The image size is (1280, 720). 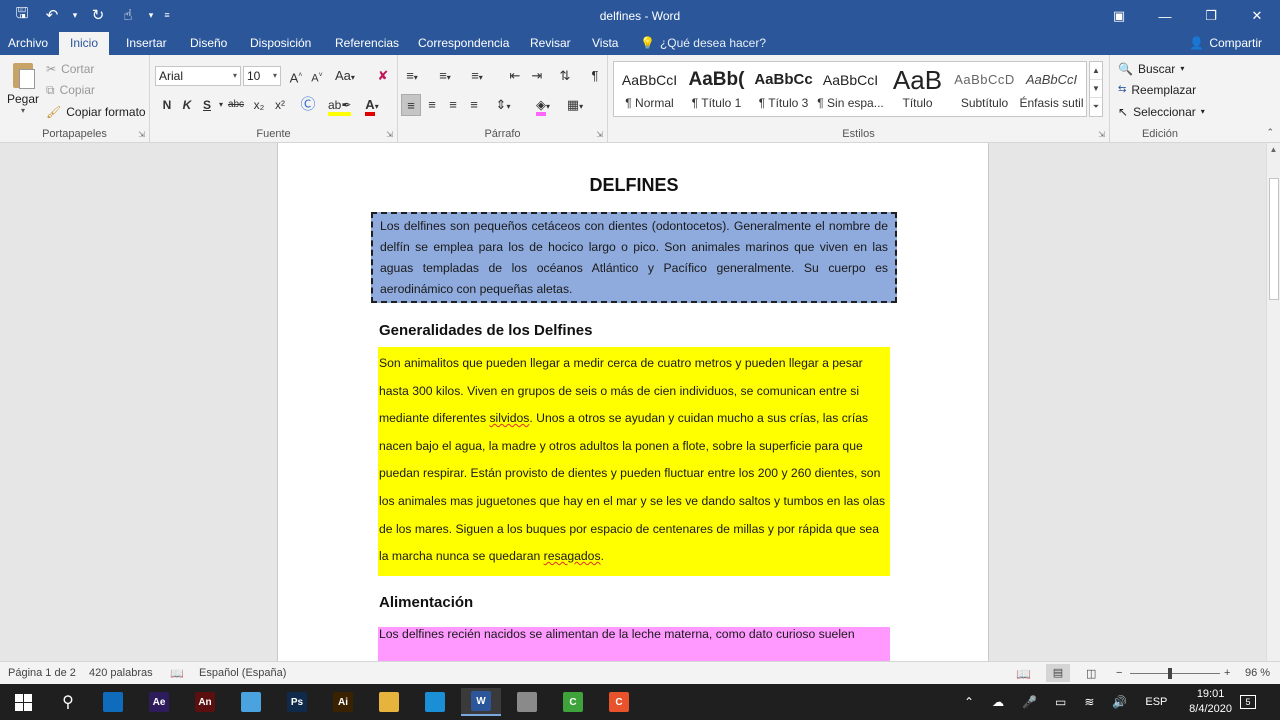 I want to click on line-spacing-icon: ⇕▾, so click(x=503, y=105).